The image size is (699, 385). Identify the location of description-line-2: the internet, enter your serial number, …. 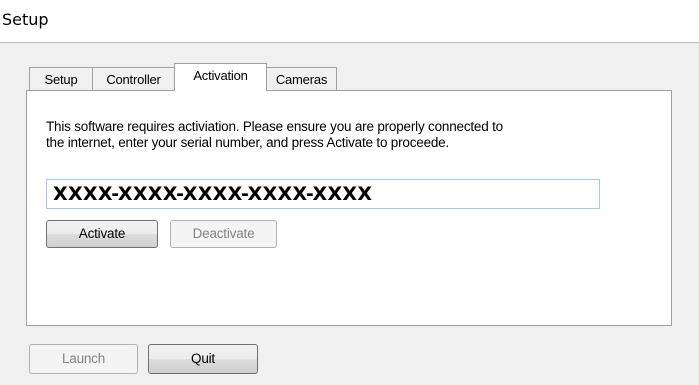
(248, 142).